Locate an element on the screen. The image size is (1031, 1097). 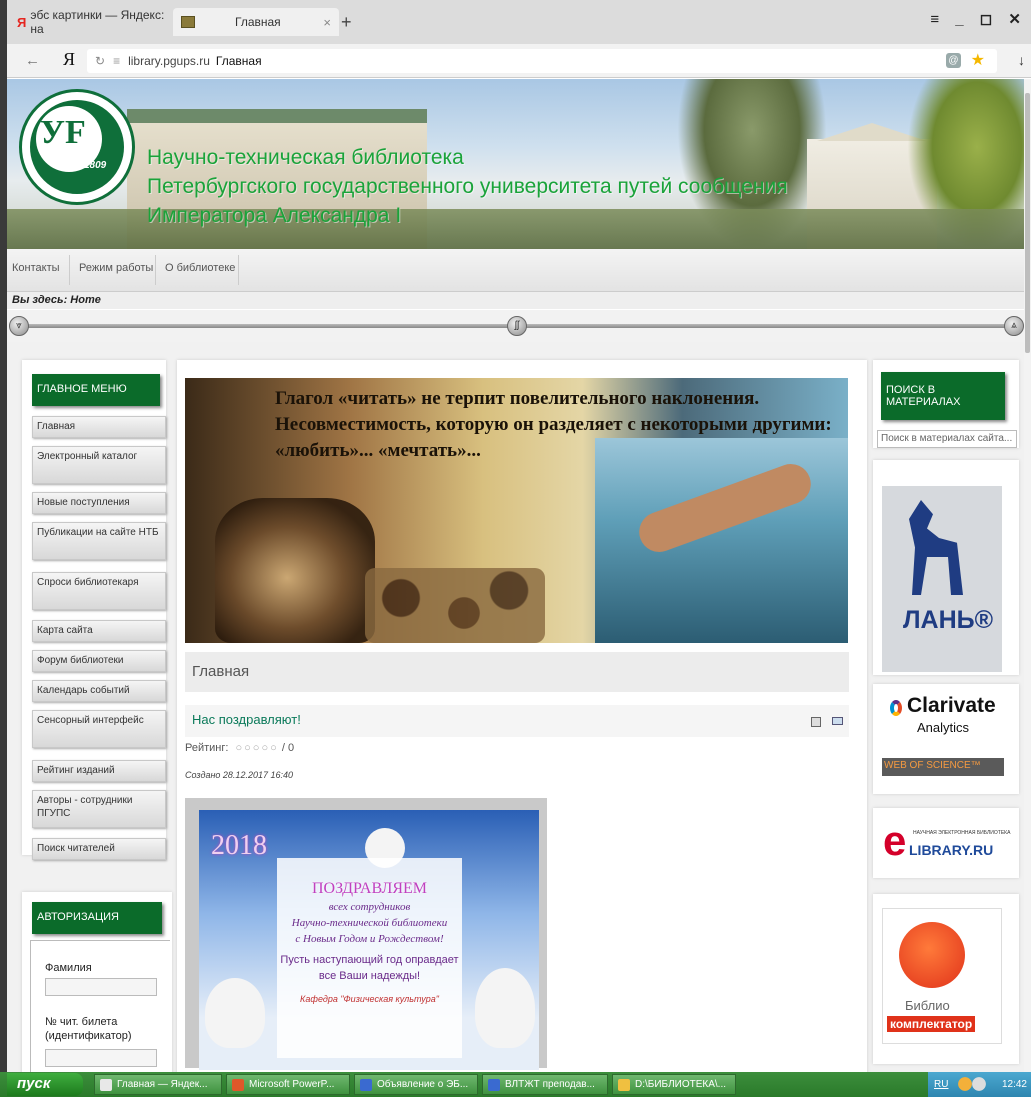
card-line2: Научно-технической библиотеки is located at coordinates (369, 923).